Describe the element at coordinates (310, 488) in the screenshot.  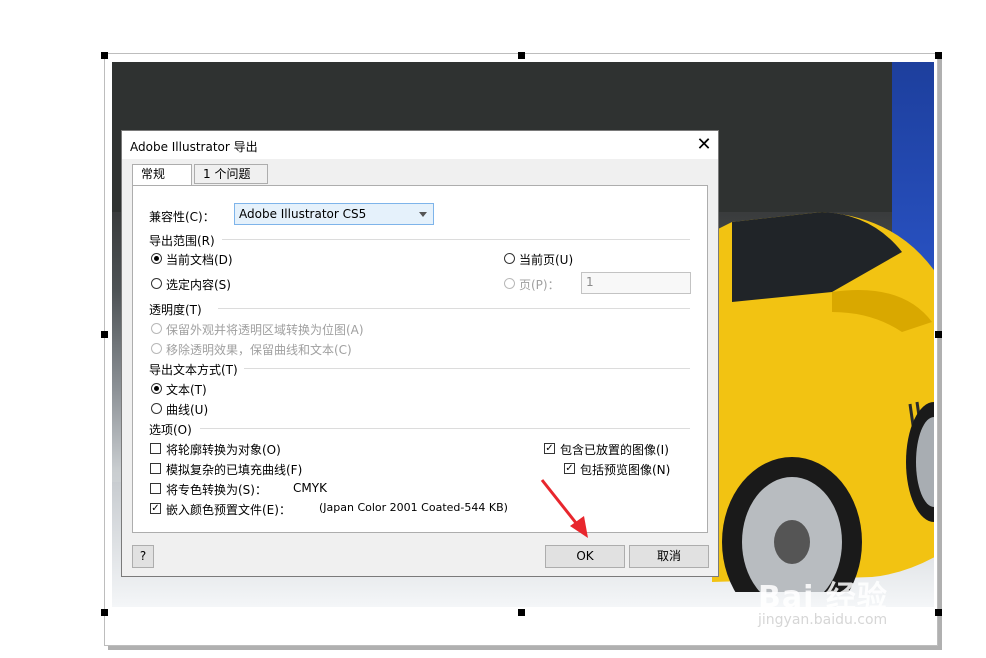
I see `spot-convert-value: CMYK` at that location.